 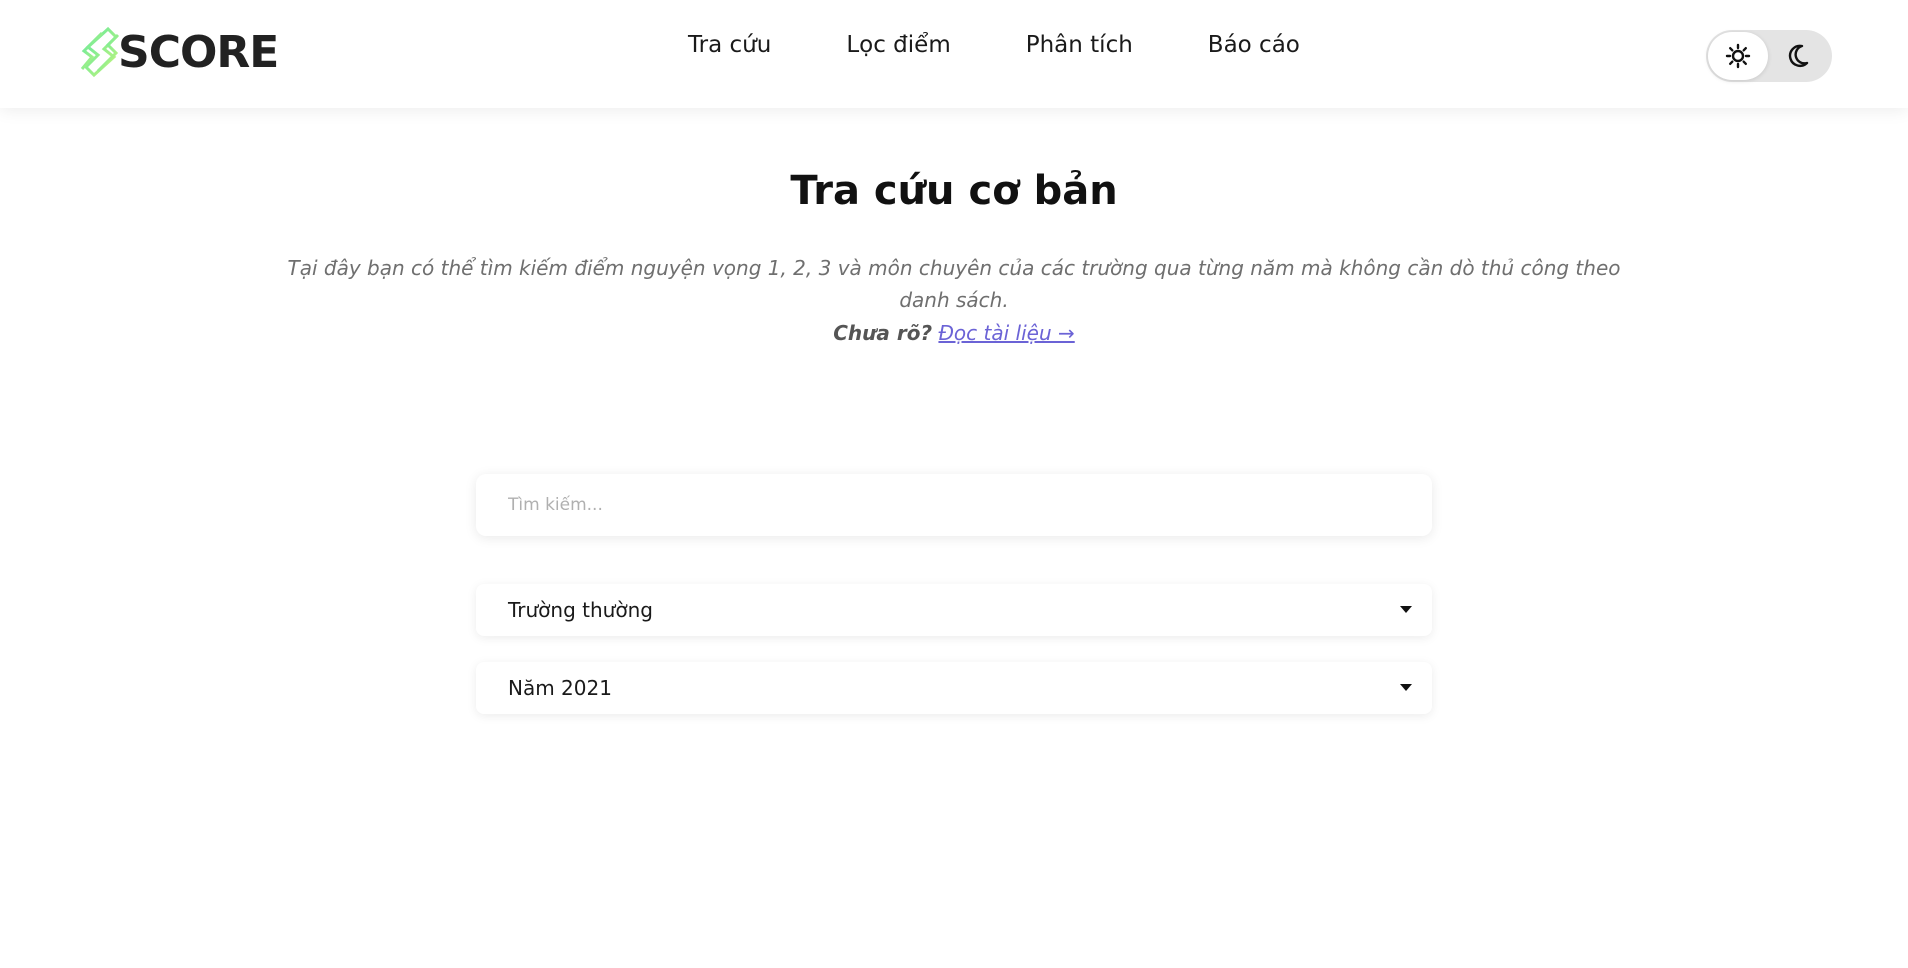 I want to click on top-header: SCORE Tra cứu Lọc điểm Phân tích Báo cáo, so click(x=954, y=54).